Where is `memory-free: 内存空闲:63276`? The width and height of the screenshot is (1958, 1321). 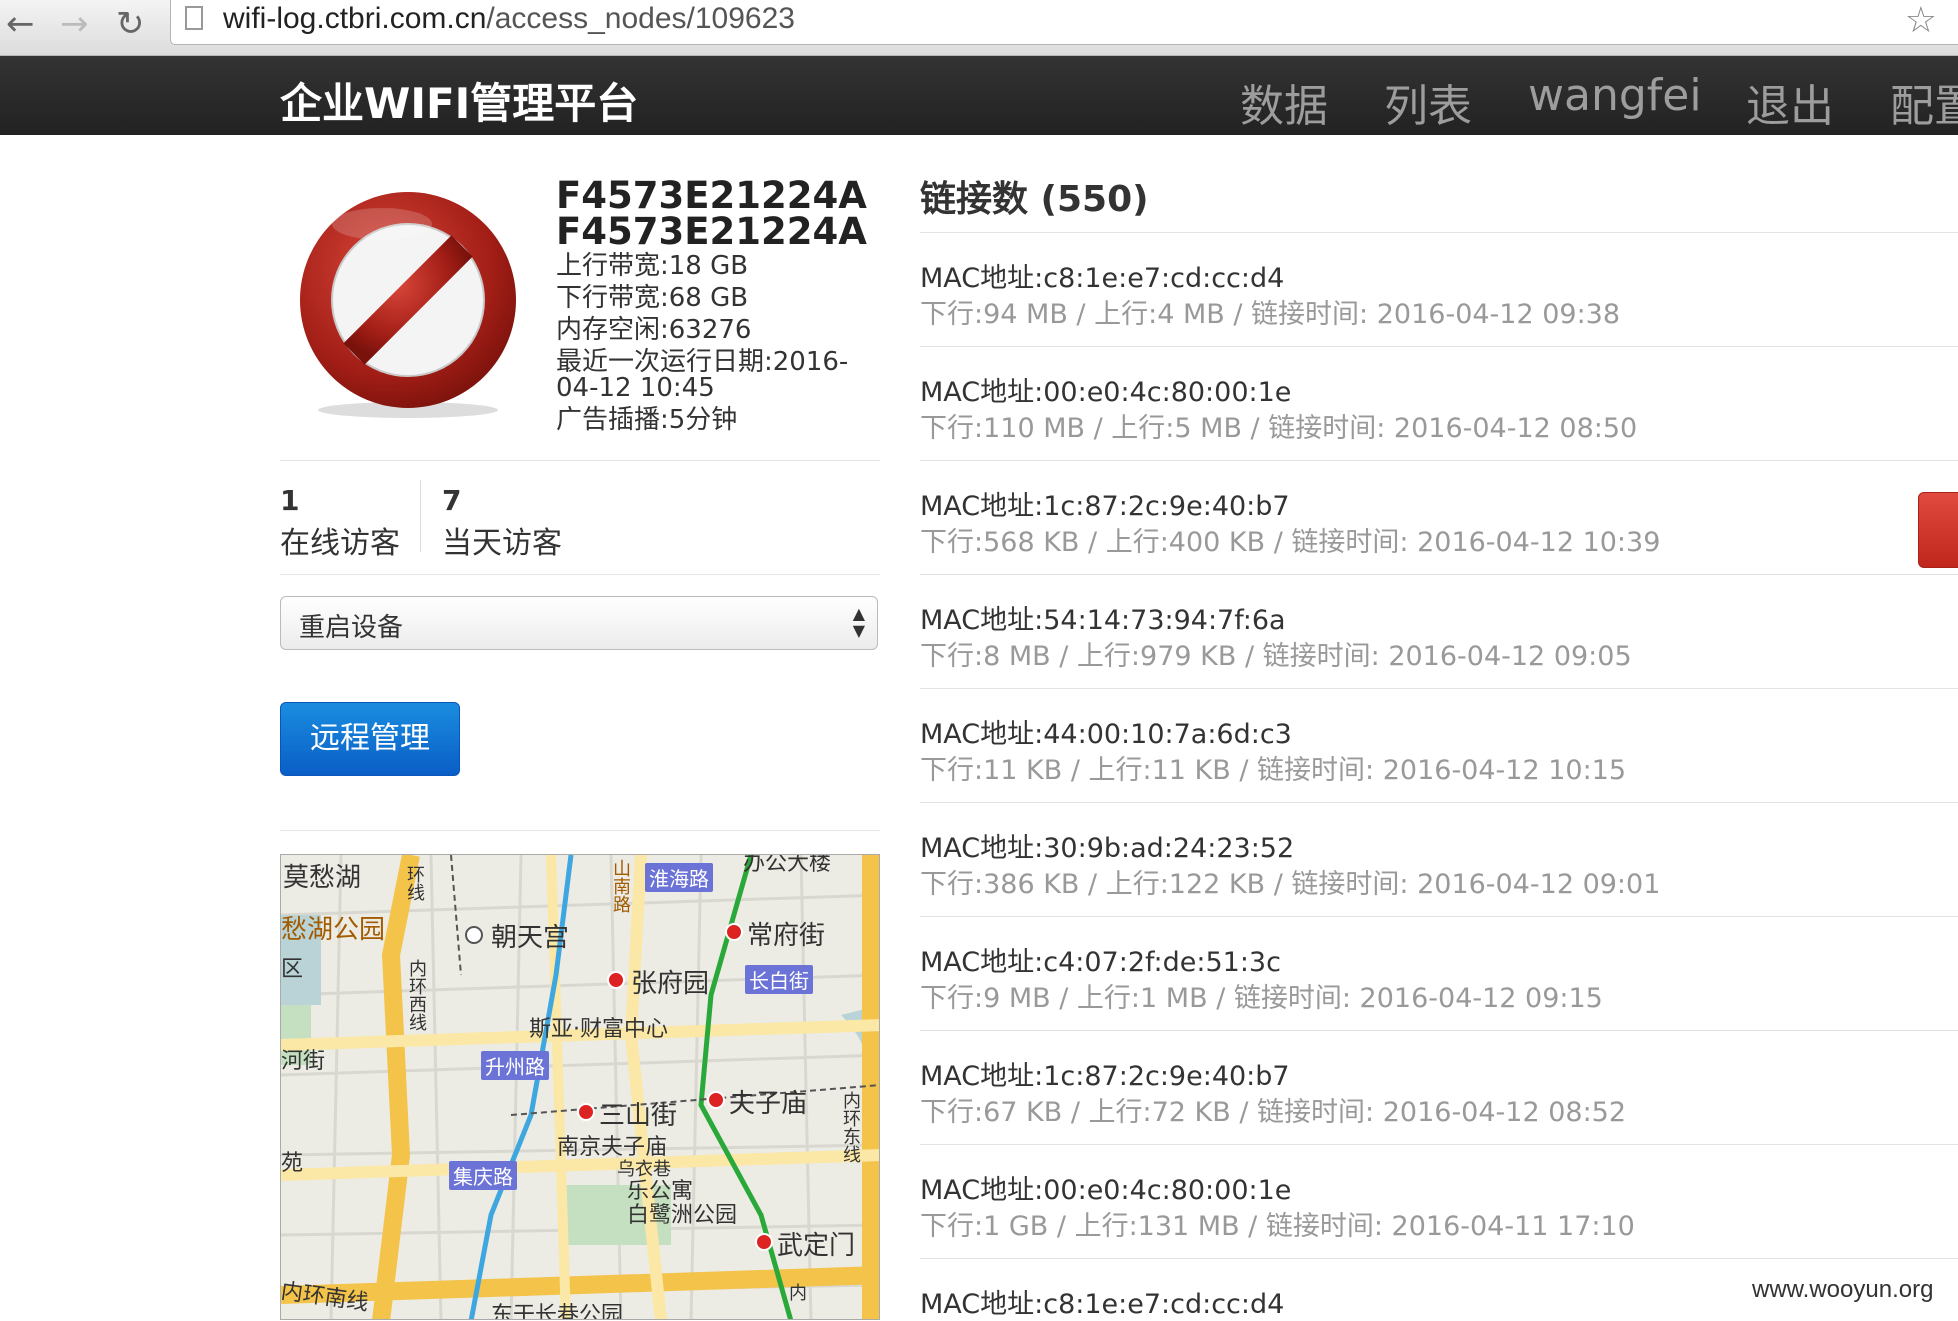 memory-free: 内存空闲:63276 is located at coordinates (654, 330).